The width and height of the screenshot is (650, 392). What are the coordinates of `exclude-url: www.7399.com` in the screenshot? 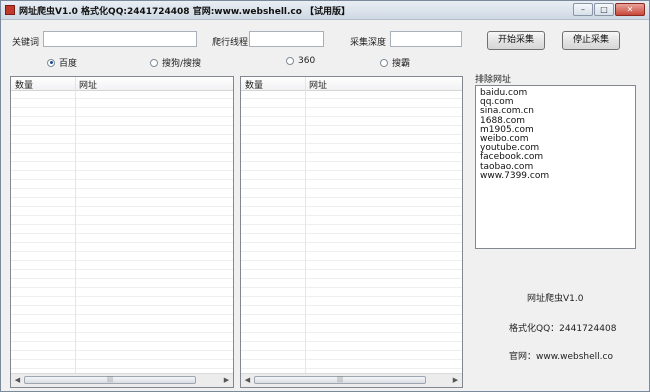 It's located at (515, 175).